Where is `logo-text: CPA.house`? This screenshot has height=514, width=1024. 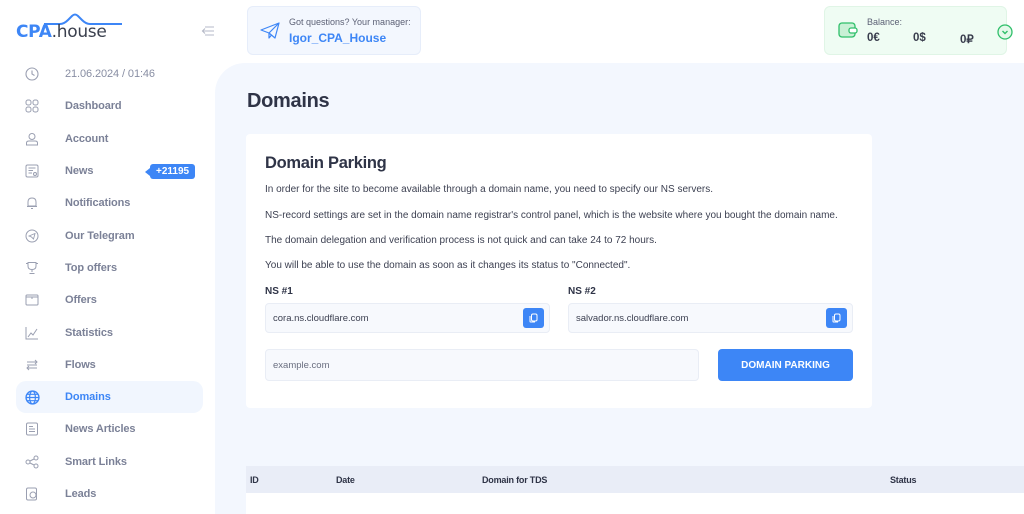
logo-text: CPA.house is located at coordinates (61, 32).